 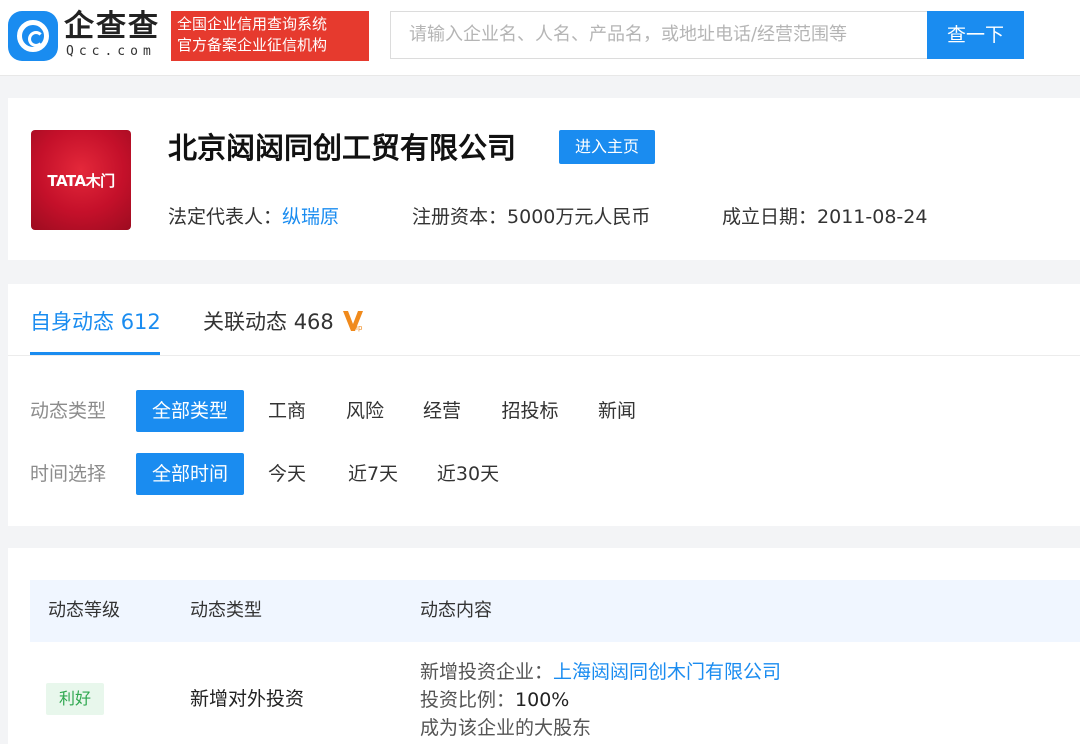 I want to click on activity-type: 新增对外投资, so click(x=247, y=699).